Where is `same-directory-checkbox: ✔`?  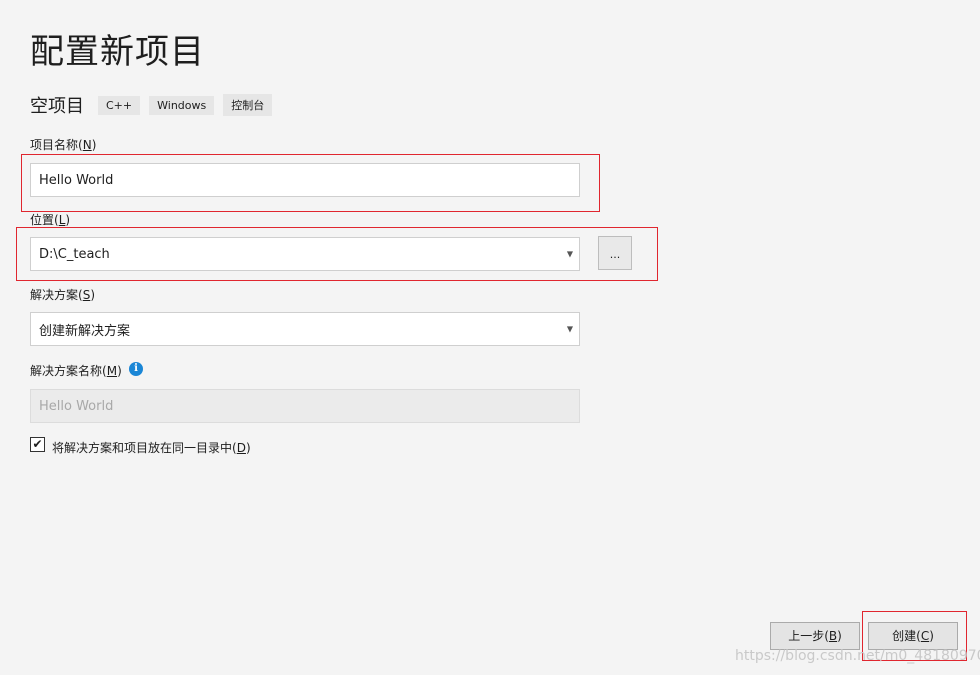
same-directory-checkbox: ✔ is located at coordinates (37, 444).